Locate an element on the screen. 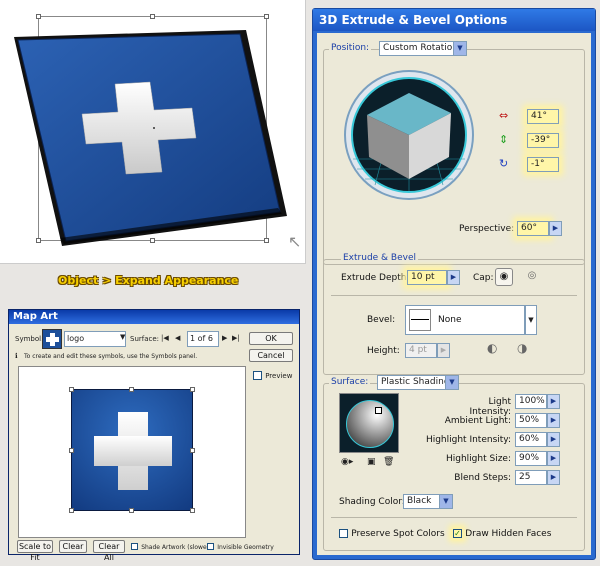  rotate-z-icon: ↻ is located at coordinates (504, 163).